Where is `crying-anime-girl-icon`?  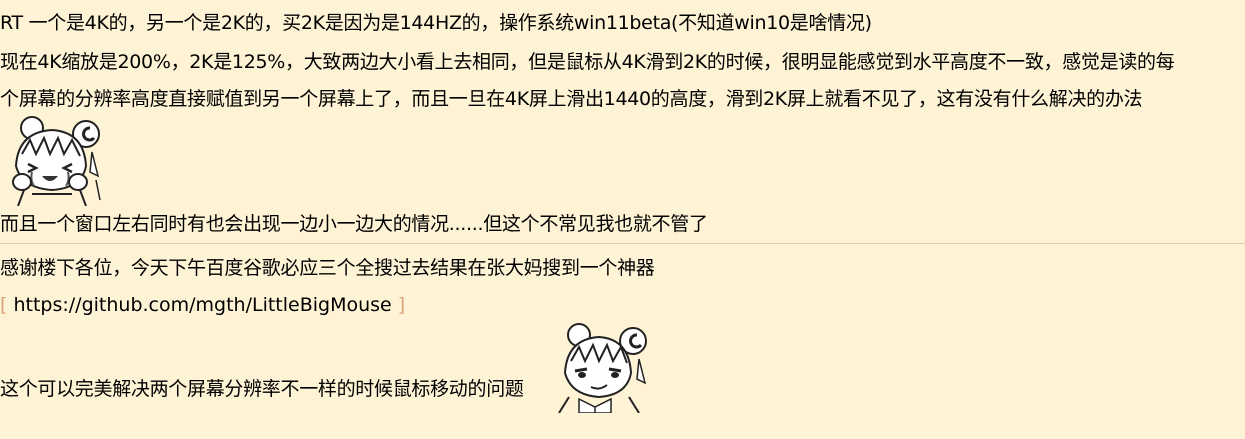 crying-anime-girl-icon is located at coordinates (53, 160).